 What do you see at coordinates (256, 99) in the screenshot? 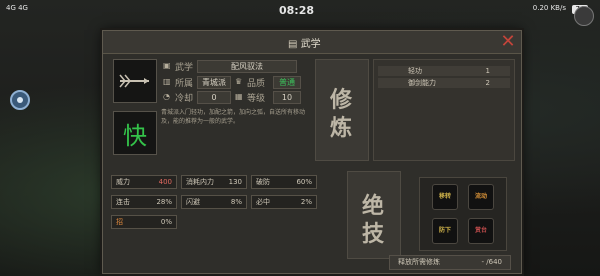
I see `level-label: 等级` at bounding box center [256, 99].